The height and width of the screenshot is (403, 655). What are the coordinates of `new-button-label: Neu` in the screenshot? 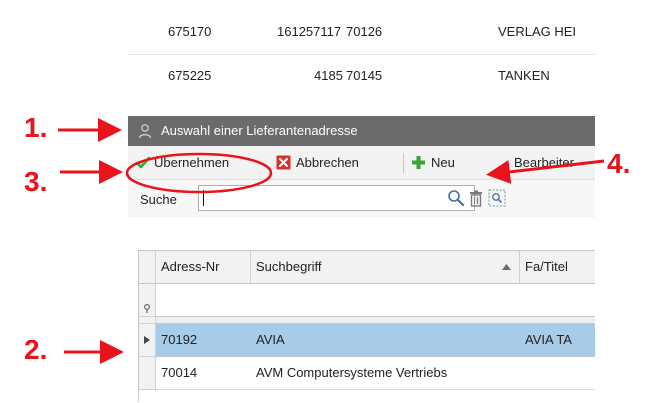 It's located at (443, 162).